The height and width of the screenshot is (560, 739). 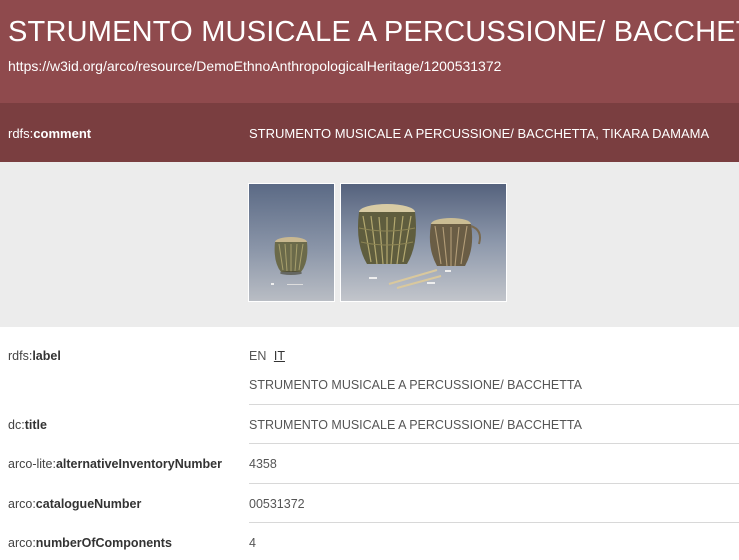 I want to click on label-prefix: rdfs:, so click(x=20, y=356).